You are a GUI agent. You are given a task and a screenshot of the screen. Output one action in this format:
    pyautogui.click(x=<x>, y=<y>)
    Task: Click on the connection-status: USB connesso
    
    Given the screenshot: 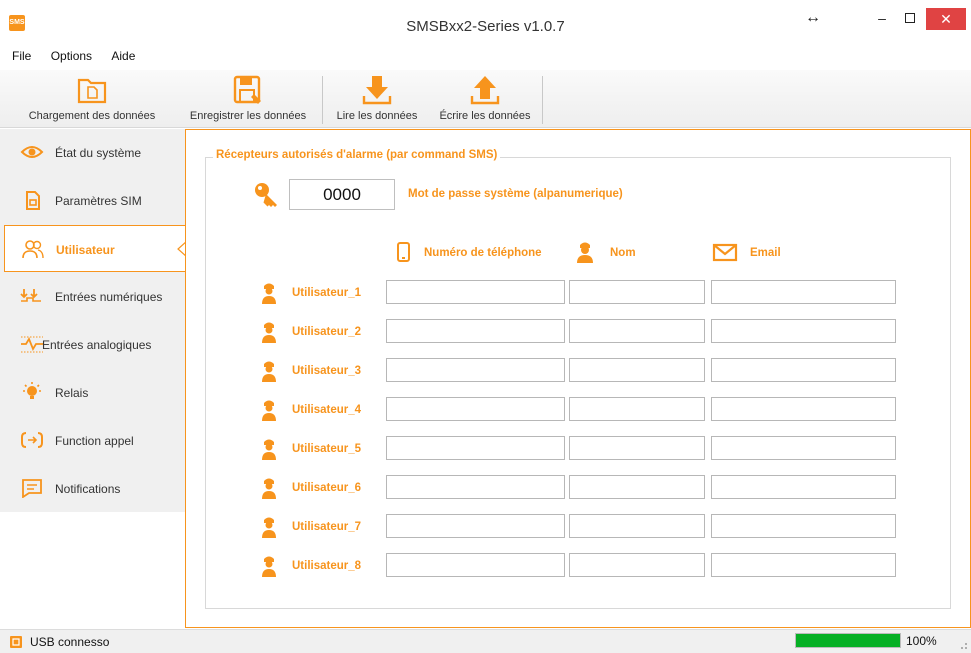 What is the action you would take?
    pyautogui.click(x=70, y=642)
    